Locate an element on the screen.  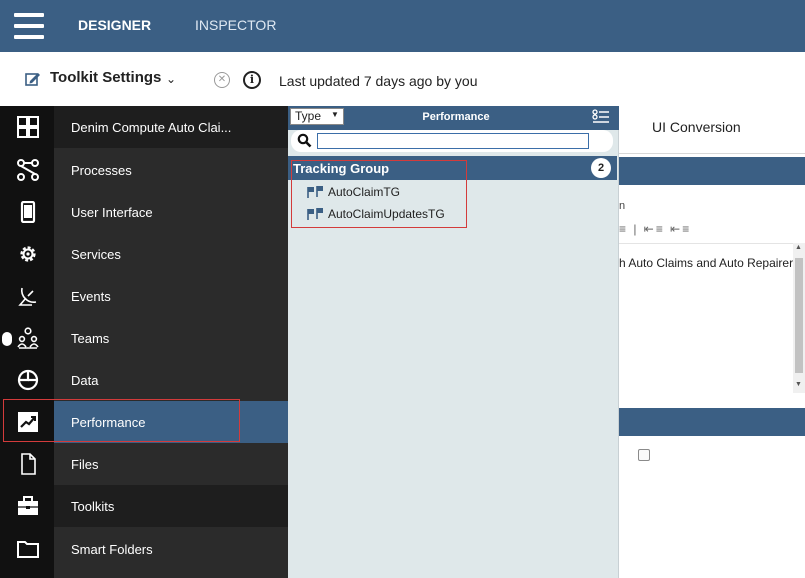
sidebar-item-user-interface: User Interface is located at coordinates (144, 212).